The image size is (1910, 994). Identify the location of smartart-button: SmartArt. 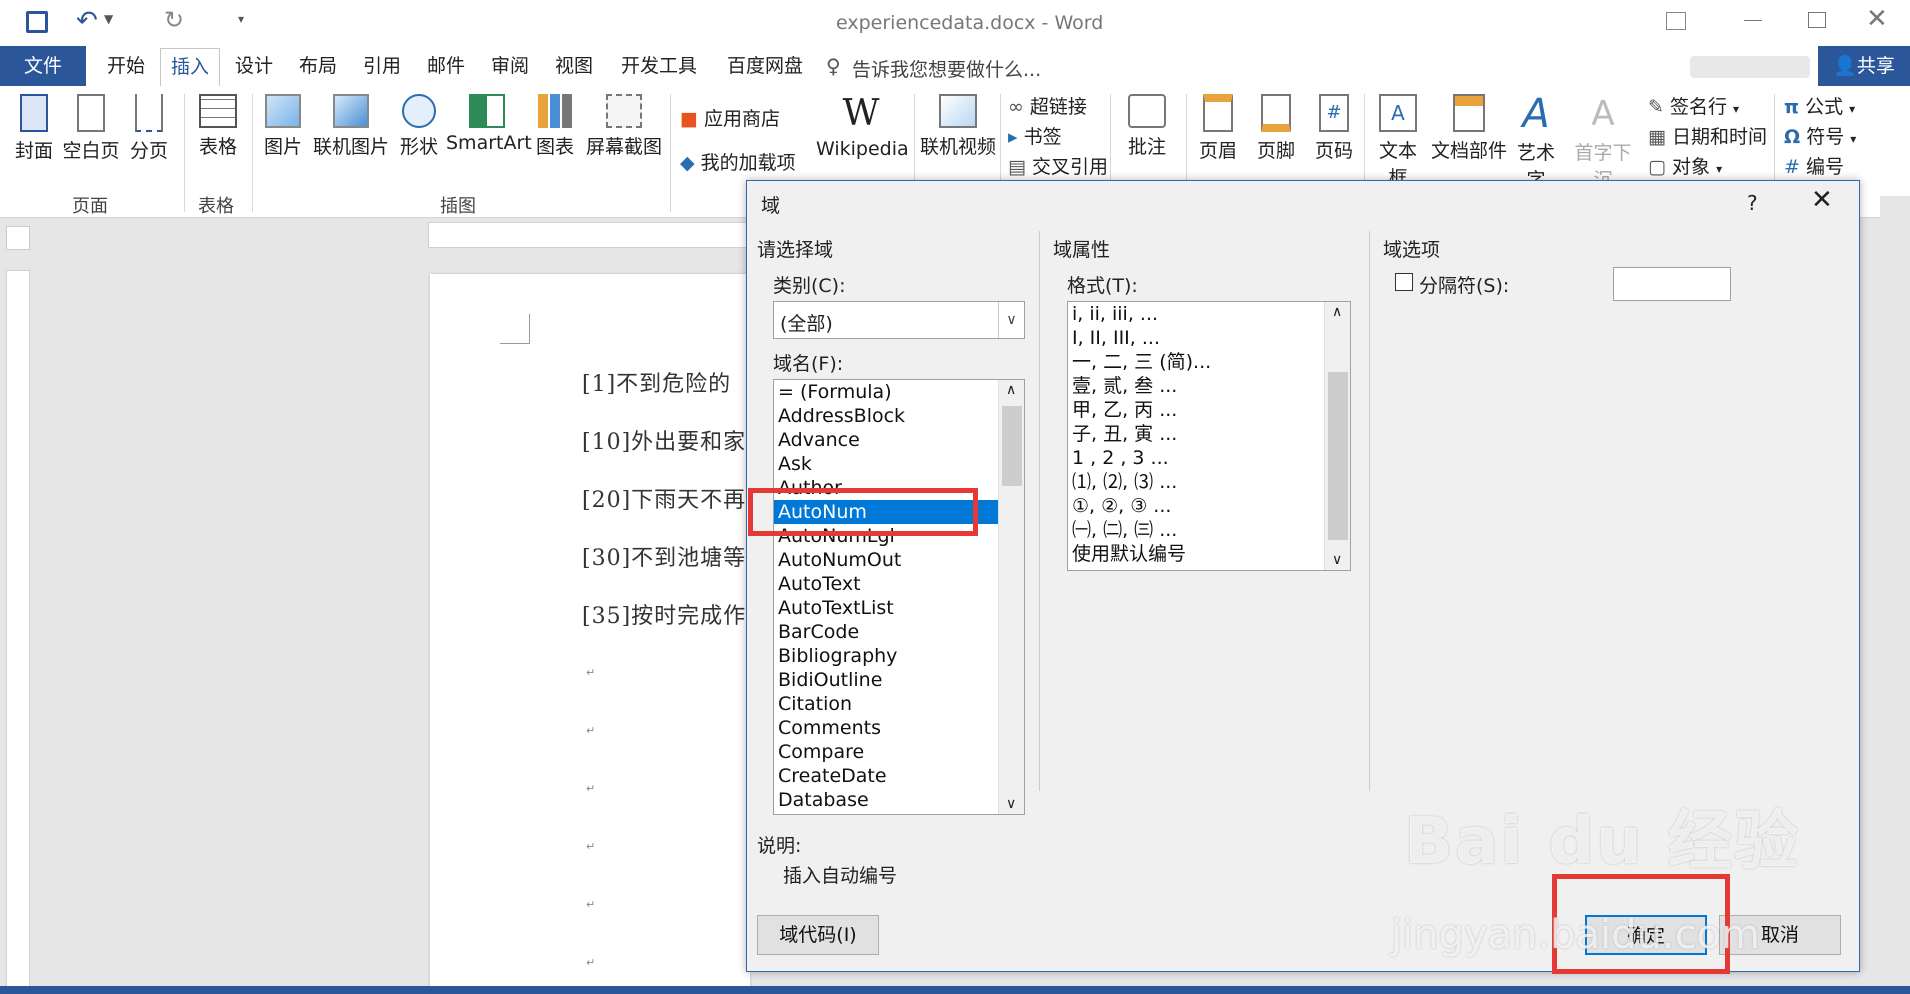
(489, 124).